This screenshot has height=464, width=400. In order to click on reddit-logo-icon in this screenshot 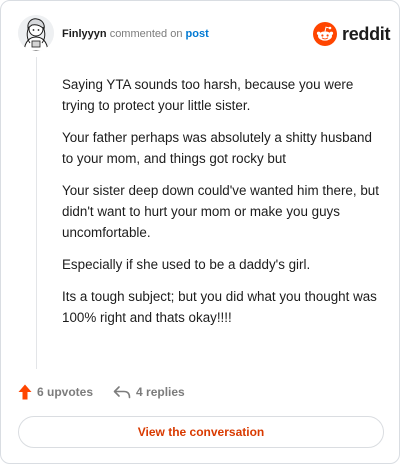, I will do `click(325, 34)`.